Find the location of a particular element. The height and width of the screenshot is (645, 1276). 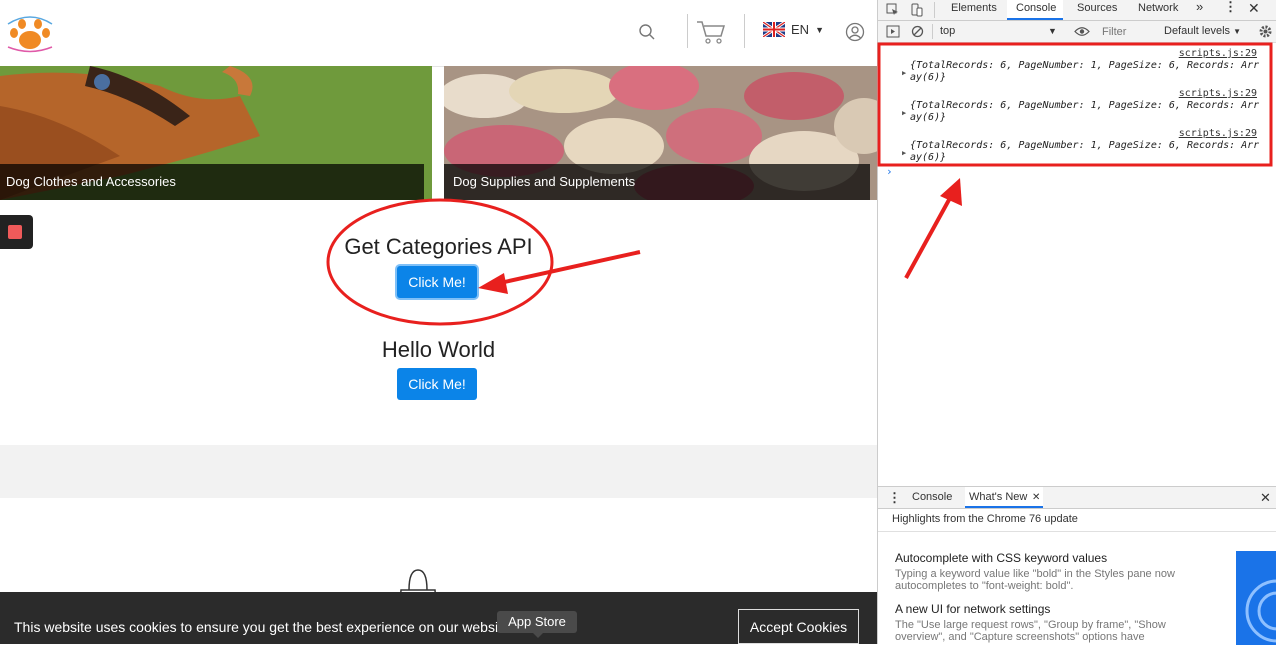

tile-caption: Dog Supplies and Supplements is located at coordinates (657, 182).